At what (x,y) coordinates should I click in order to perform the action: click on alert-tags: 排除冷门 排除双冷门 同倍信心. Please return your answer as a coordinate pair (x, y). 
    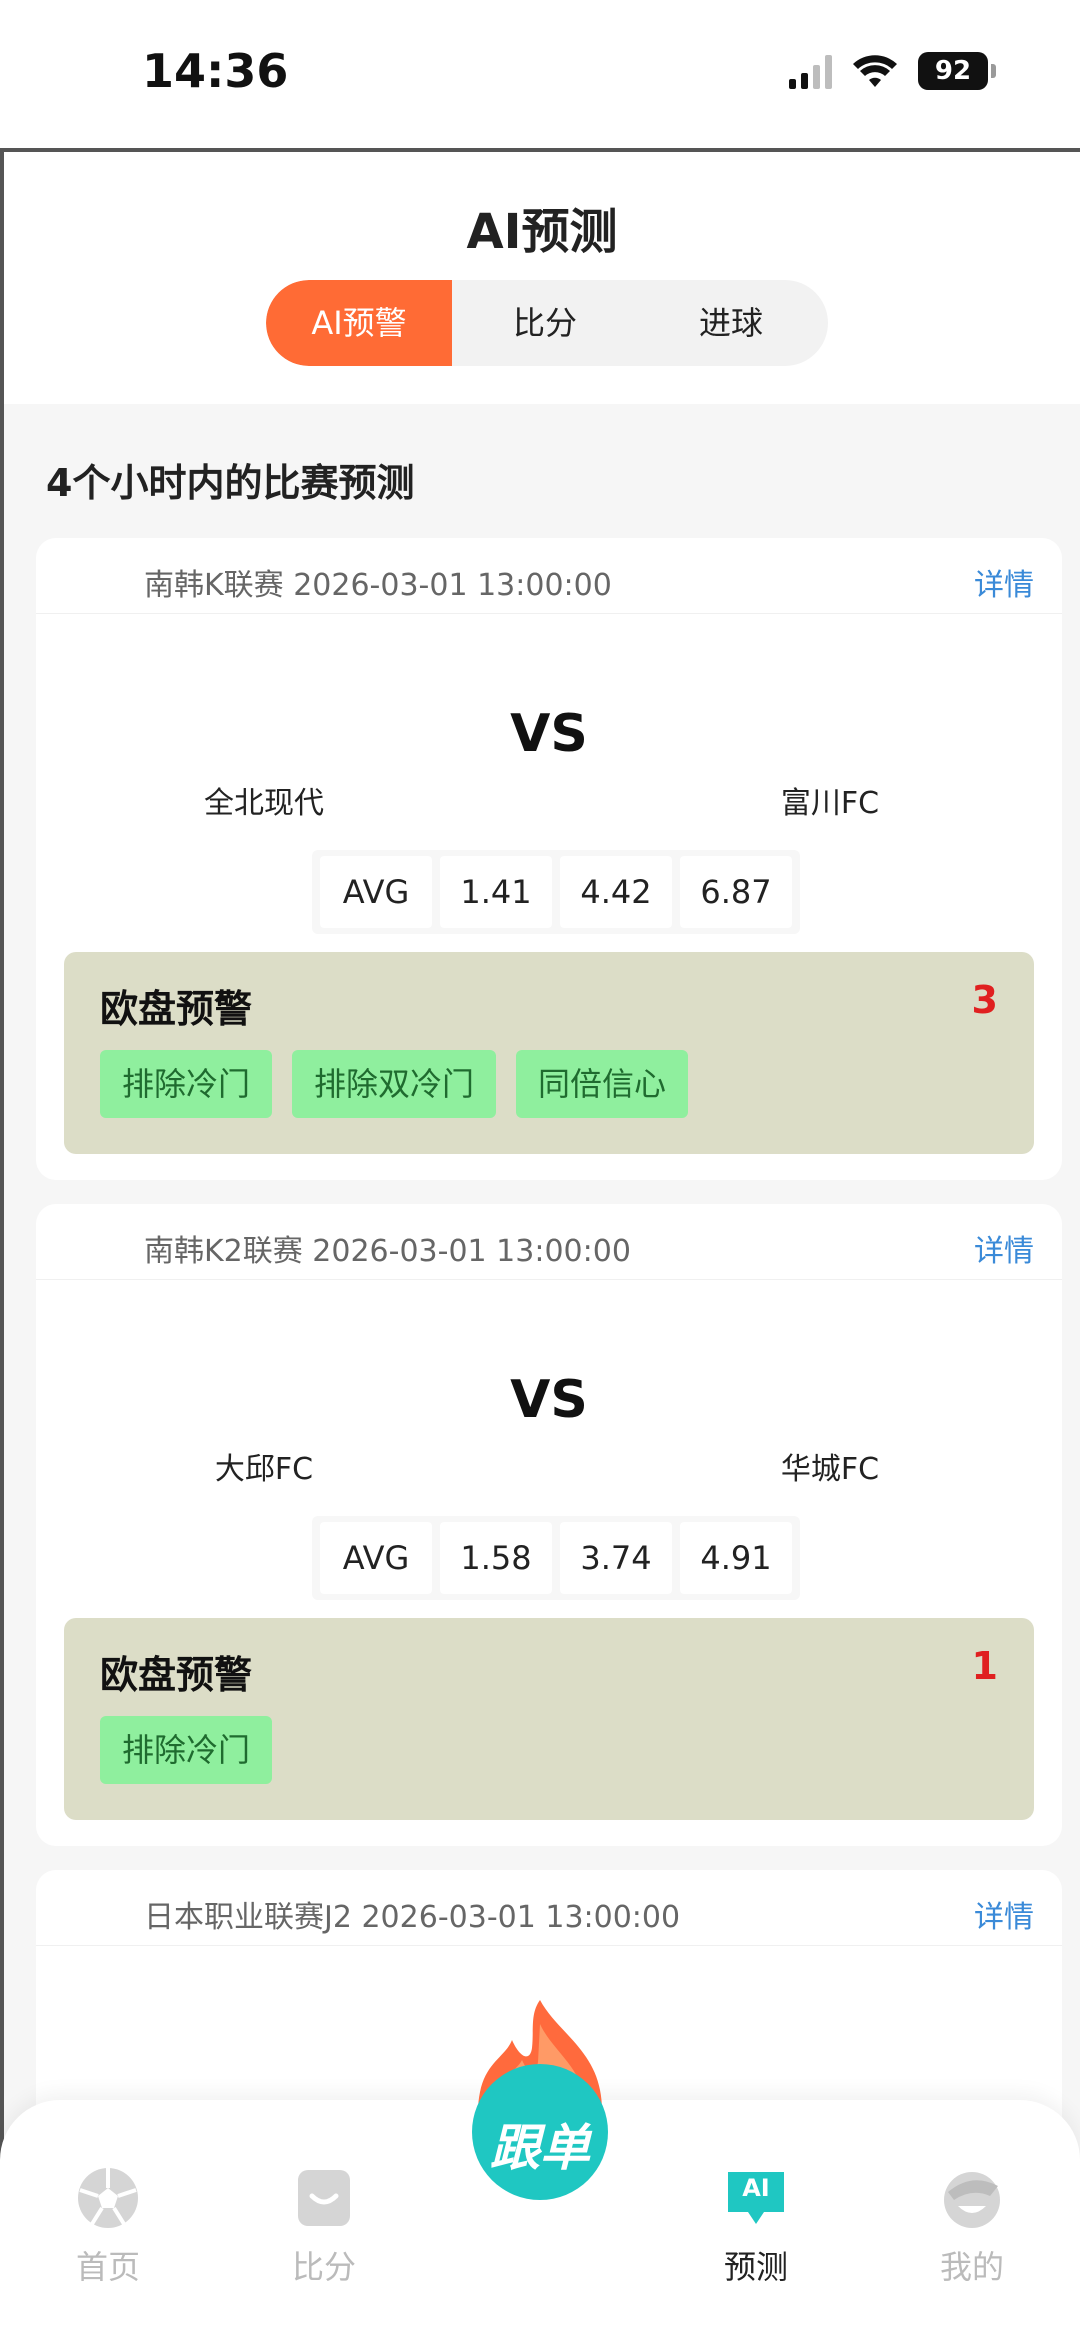
    Looking at the image, I should click on (394, 1084).